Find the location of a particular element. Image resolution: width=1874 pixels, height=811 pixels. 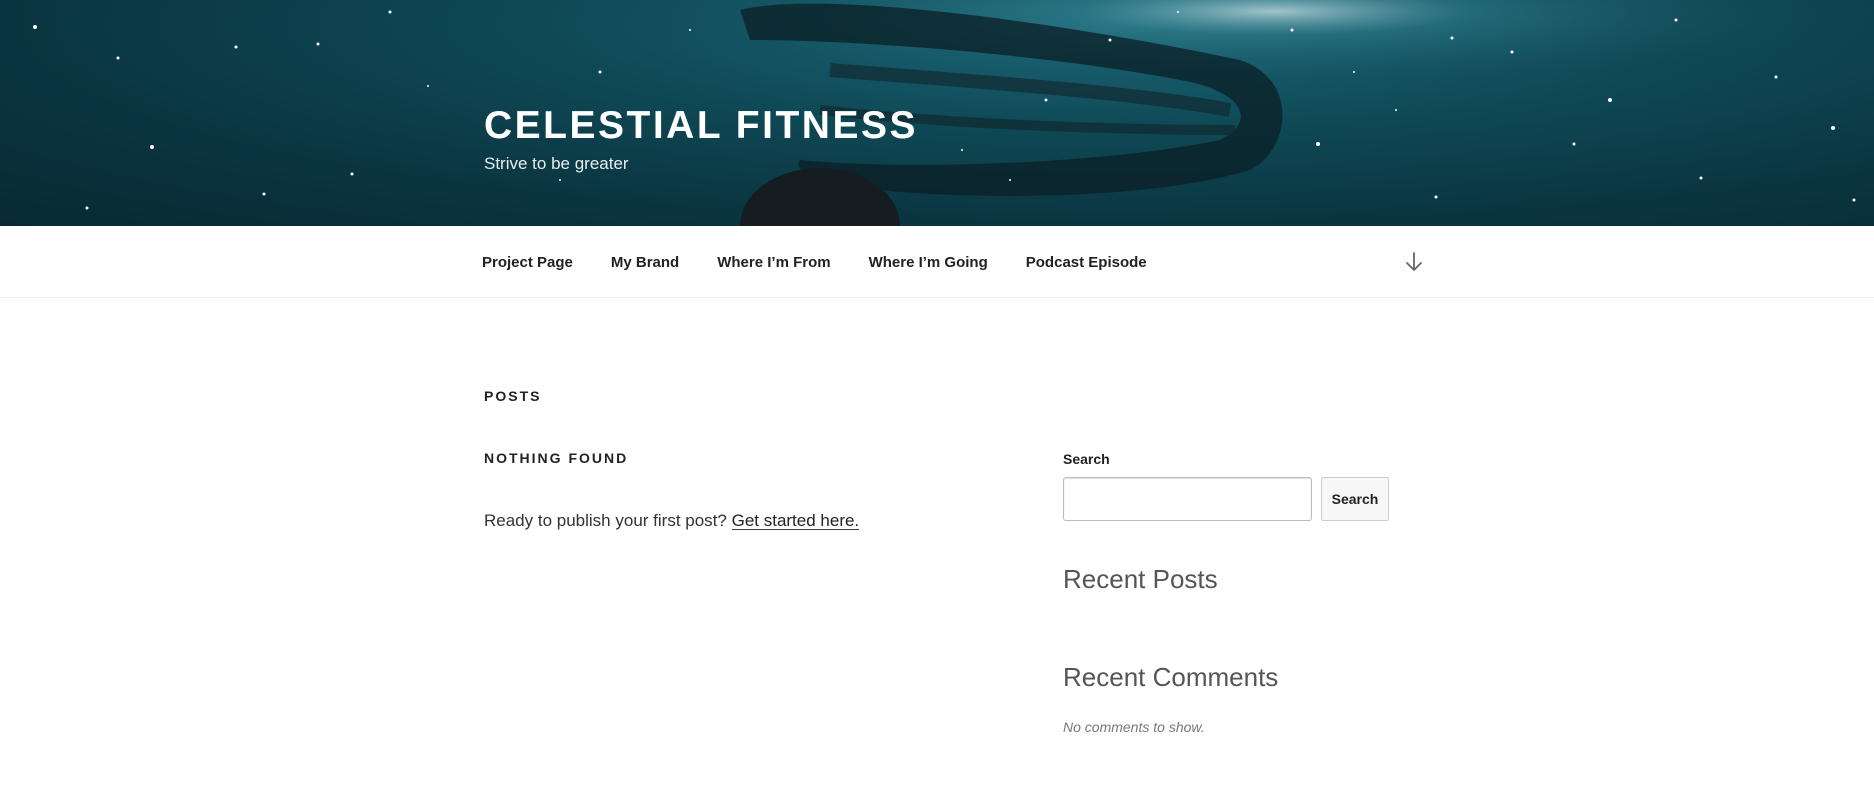

arrow-down-icon is located at coordinates (1414, 262).